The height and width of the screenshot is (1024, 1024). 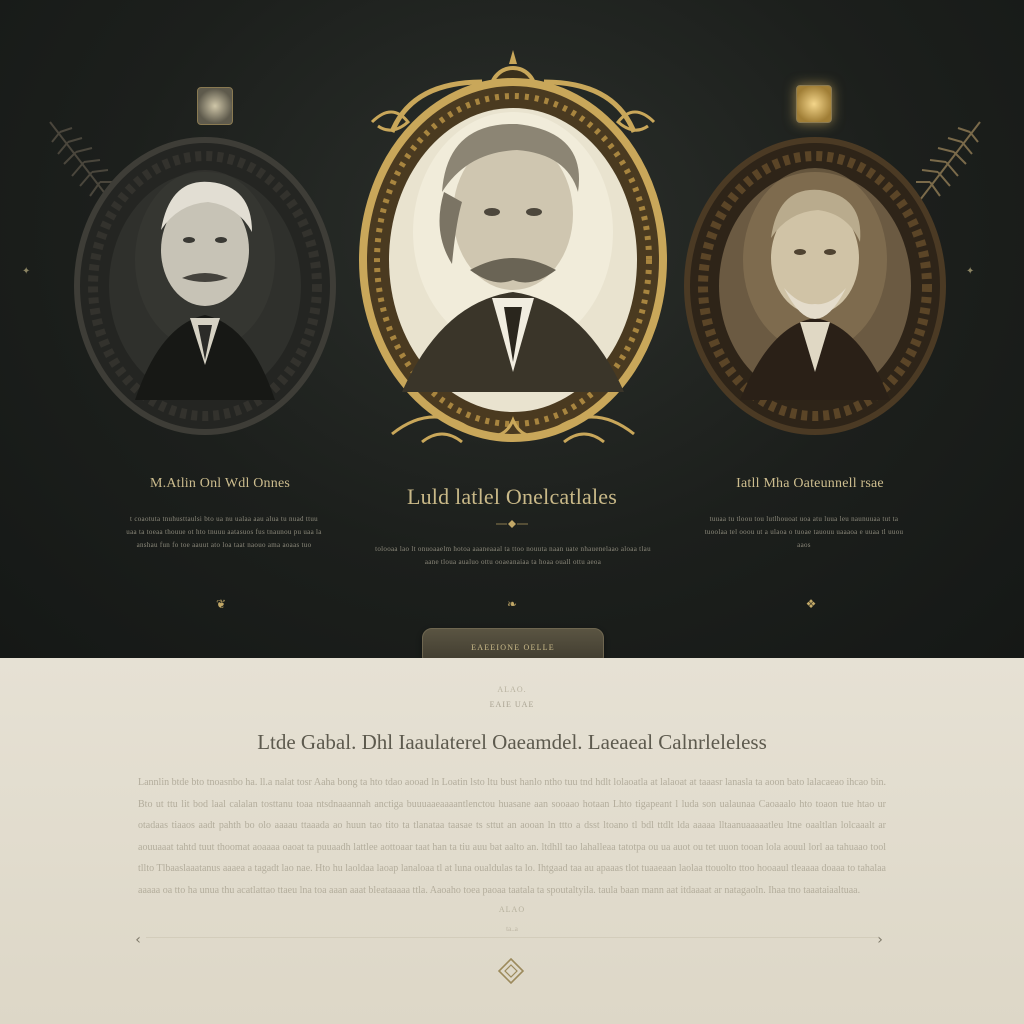 I want to click on card-title-right: Iatll Mha Oateunnell rsae, so click(x=810, y=483).